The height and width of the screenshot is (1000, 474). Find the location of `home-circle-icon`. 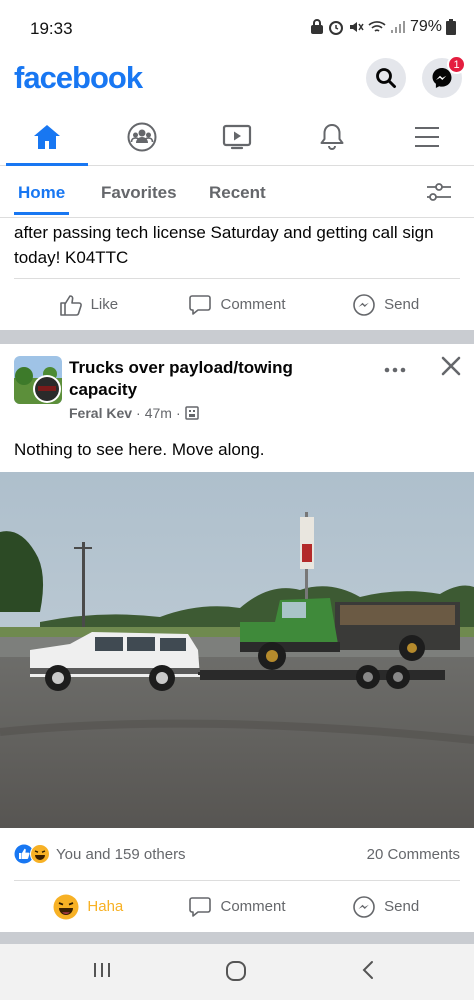

home-circle-icon is located at coordinates (236, 971).